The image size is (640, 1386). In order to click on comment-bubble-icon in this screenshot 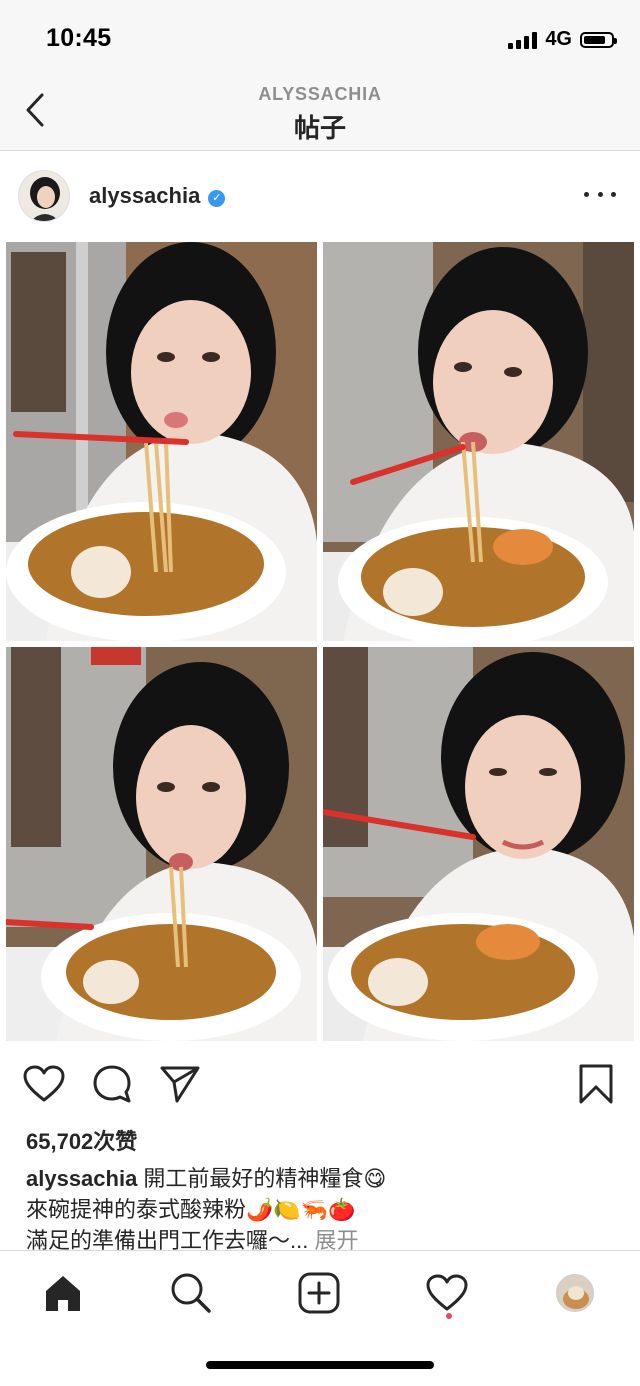, I will do `click(112, 1084)`.